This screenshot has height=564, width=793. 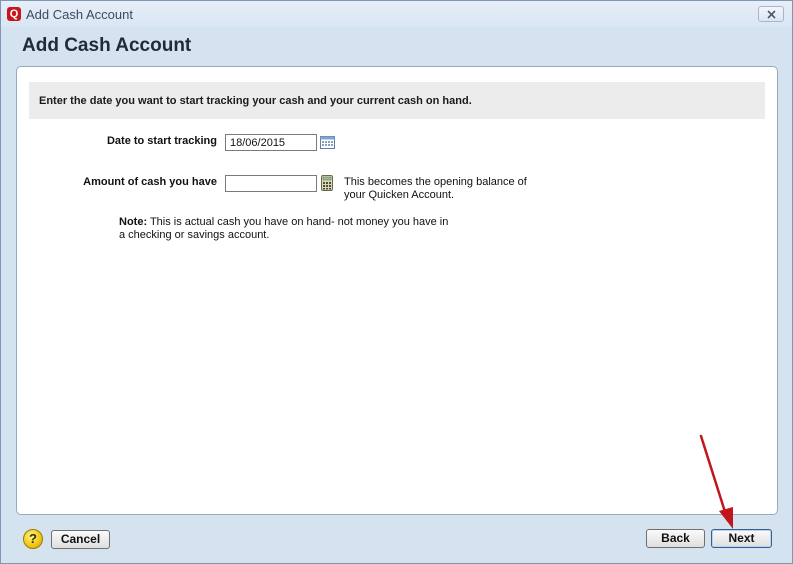 I want to click on window-title: Add Cash Account, so click(x=79, y=14).